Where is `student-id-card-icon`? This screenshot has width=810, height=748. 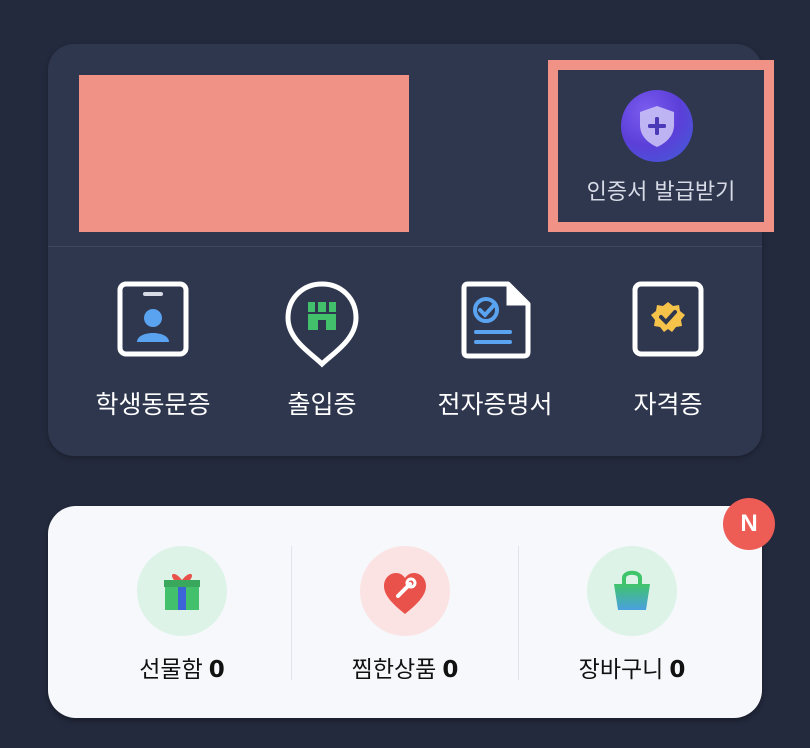 student-id-card-icon is located at coordinates (153, 319).